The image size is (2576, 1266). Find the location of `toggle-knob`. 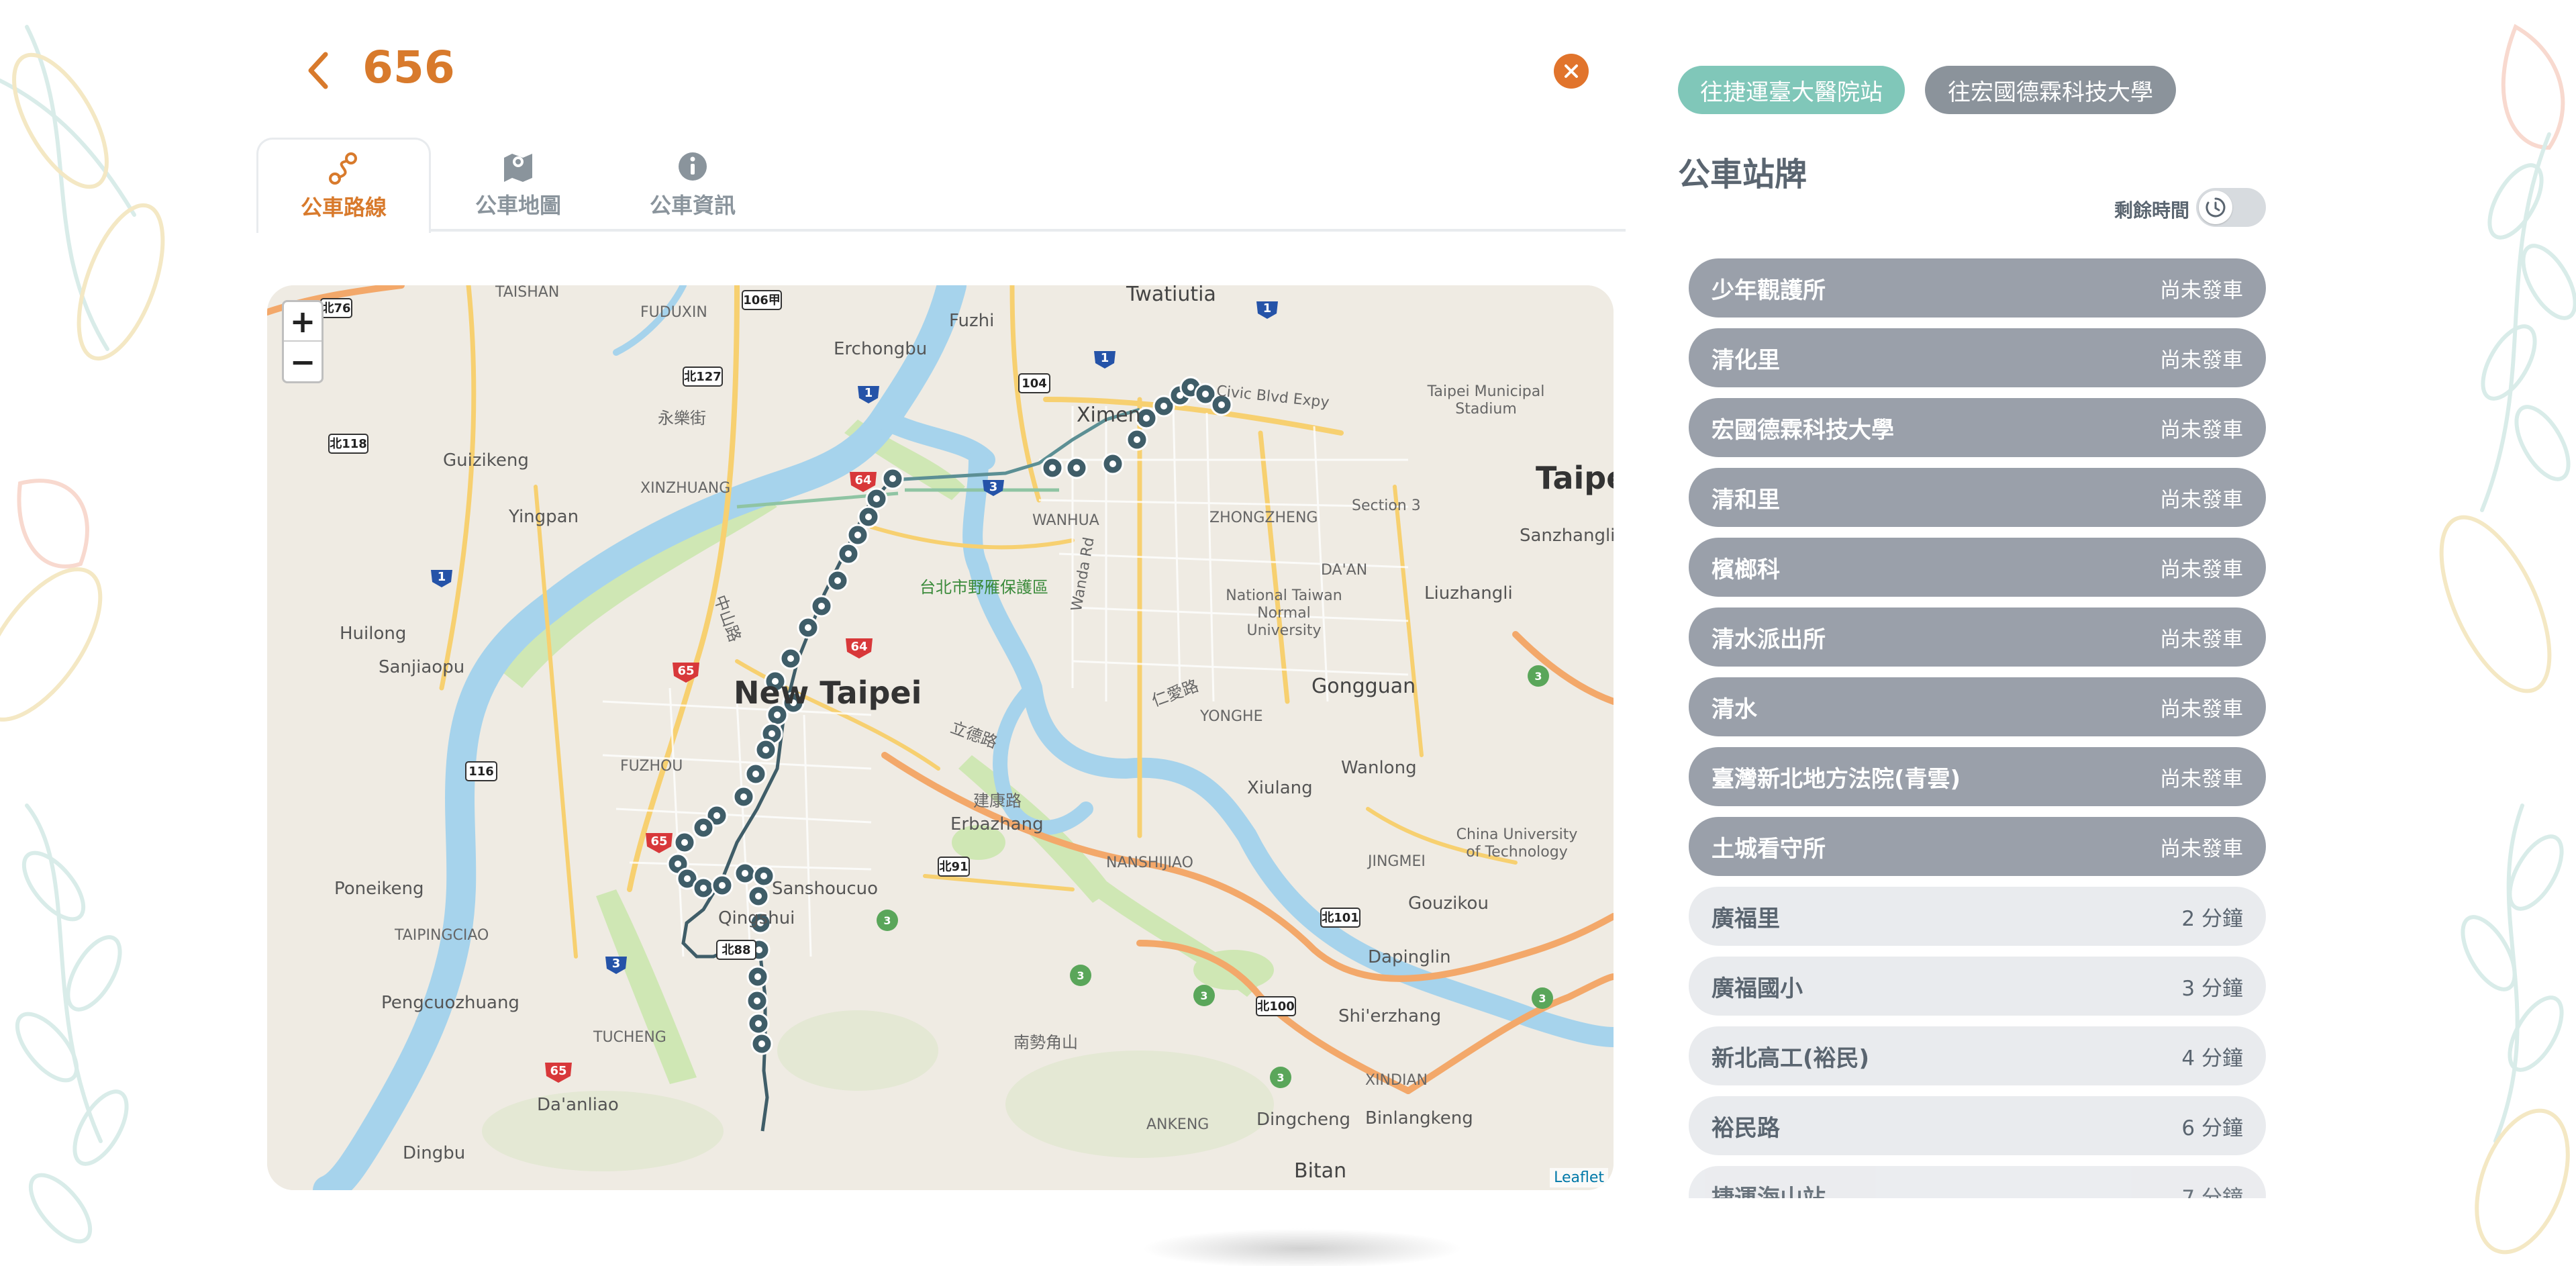

toggle-knob is located at coordinates (2215, 207).